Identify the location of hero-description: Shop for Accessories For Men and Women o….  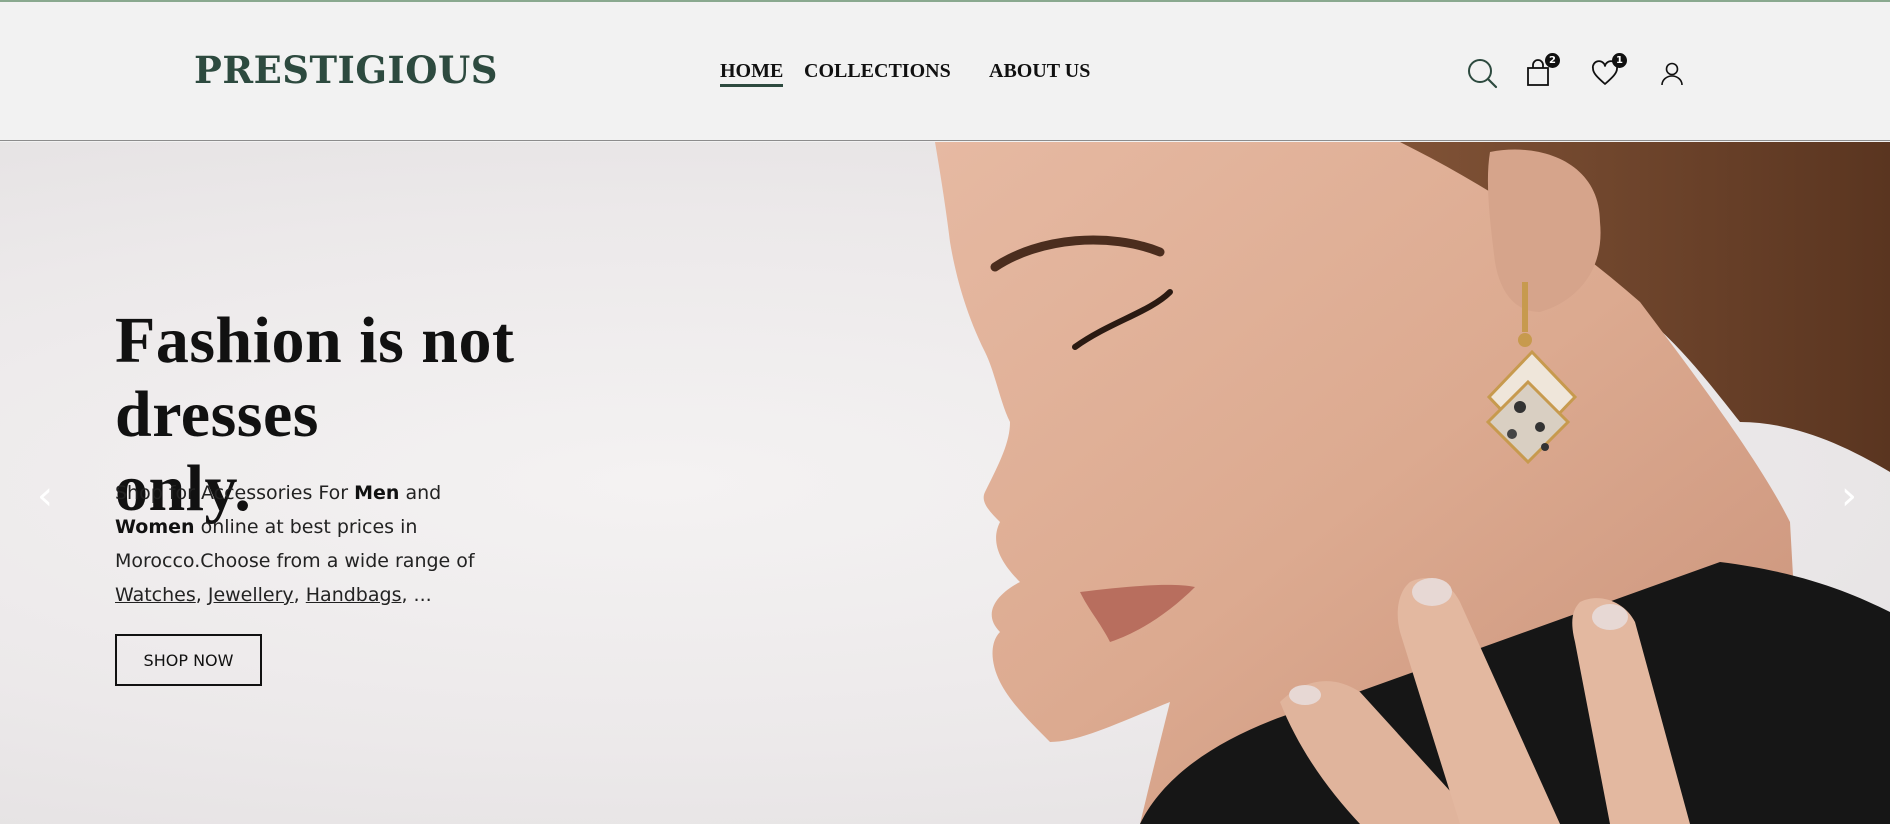
(315, 544).